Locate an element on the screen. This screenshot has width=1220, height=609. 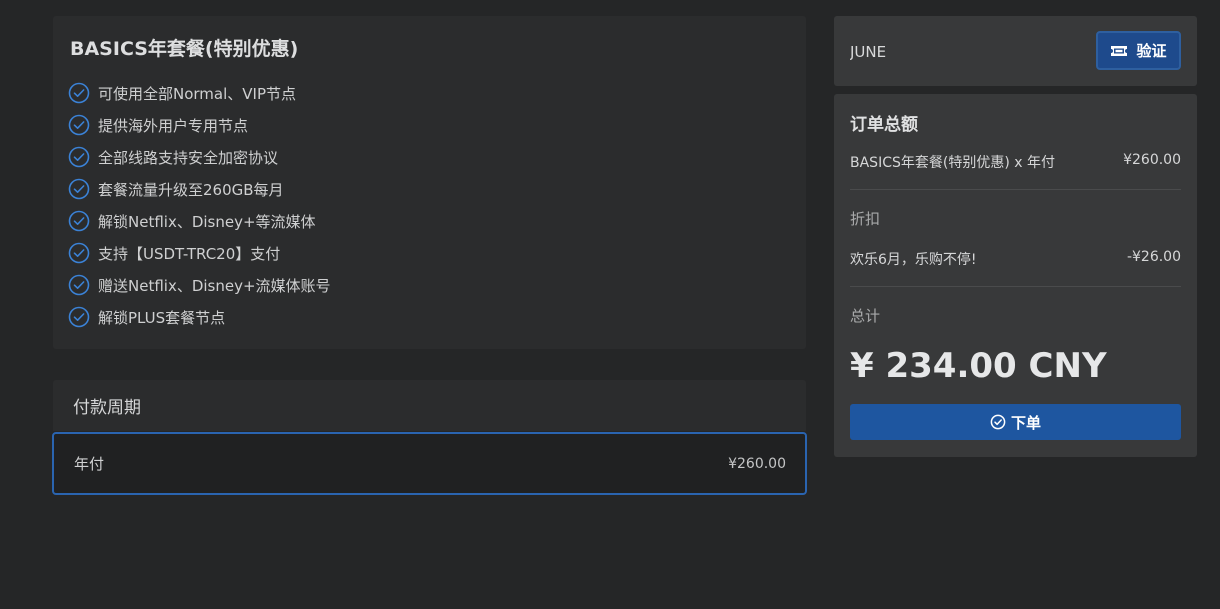
feature-item: 提供海外用户专用节点 is located at coordinates (199, 125).